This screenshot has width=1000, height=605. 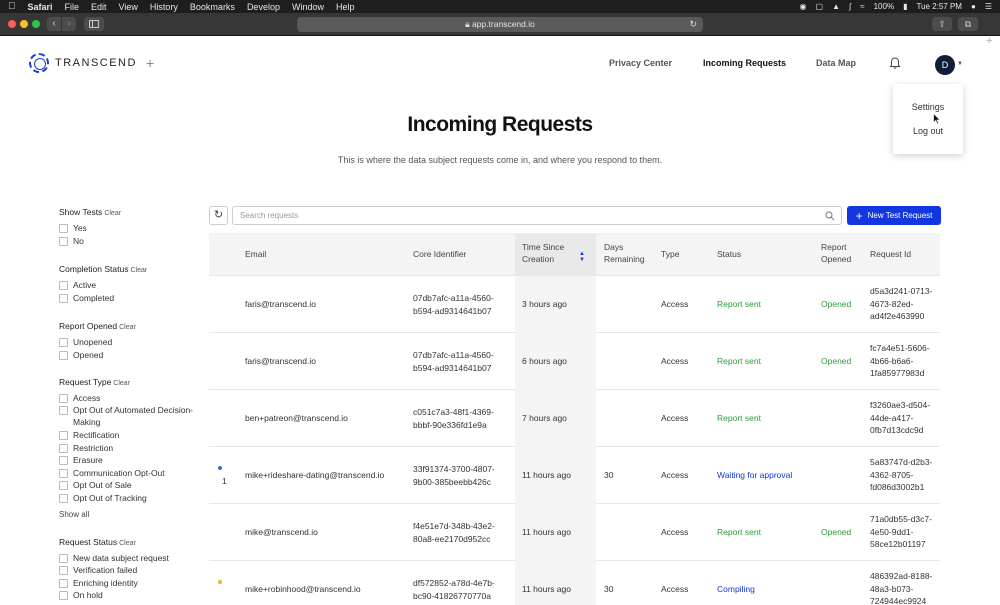 I want to click on status-bluetooth-icon: ∫, so click(x=850, y=6).